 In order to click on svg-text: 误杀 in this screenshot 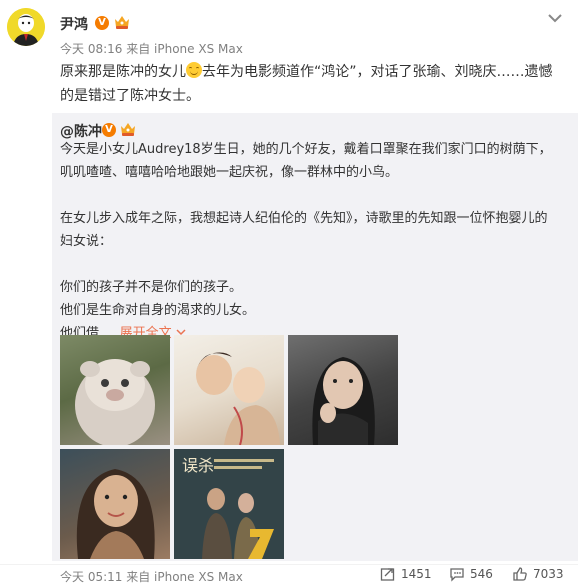, I will do `click(198, 466)`.